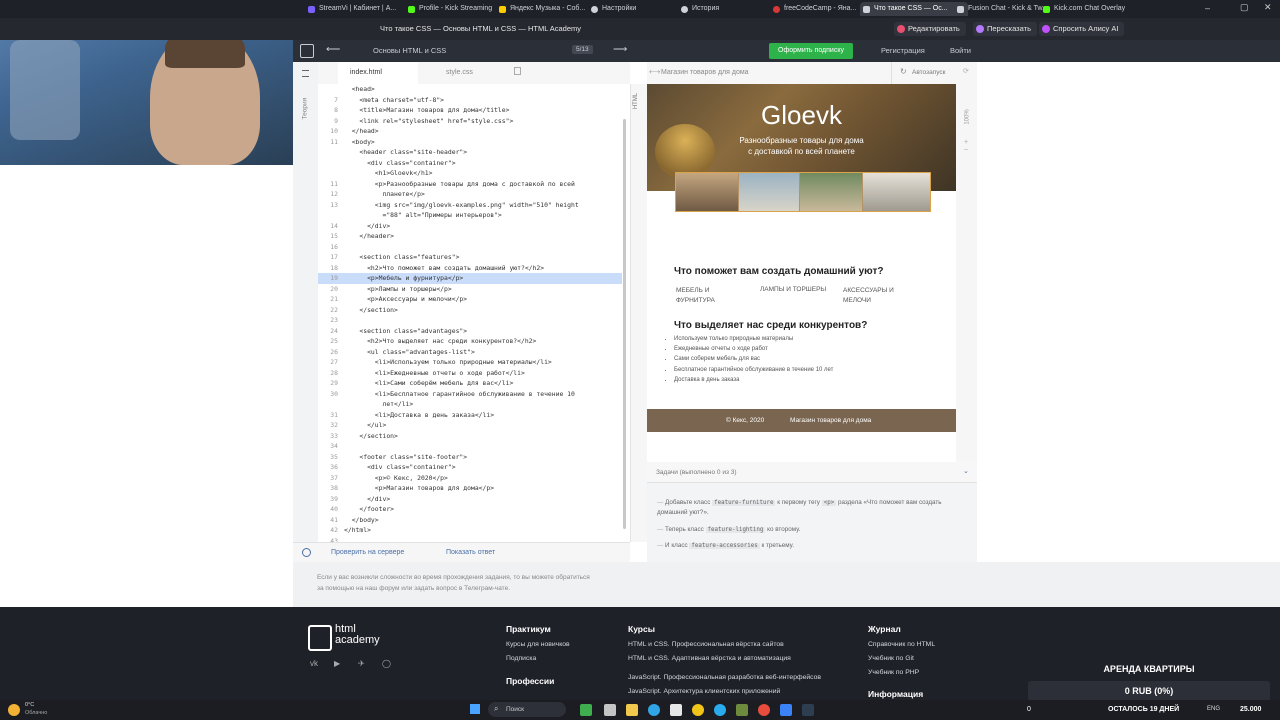  Describe the element at coordinates (812, 472) in the screenshot. I see `tasks-header: Задачи (выполнено 0 из 3) ⌄` at that location.